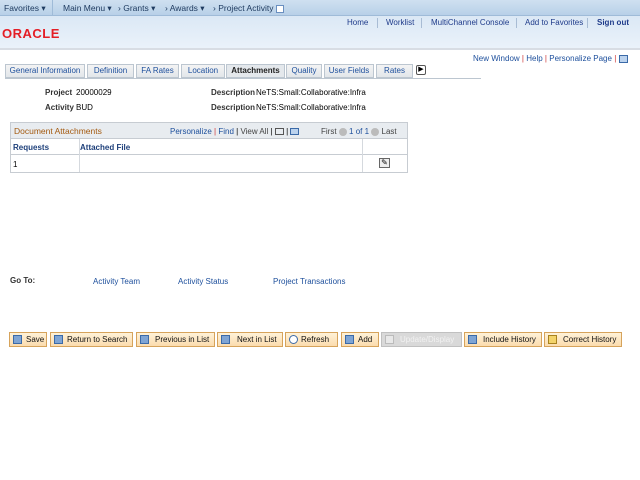  Describe the element at coordinates (583, 339) in the screenshot. I see `correct-history-button: Correct History` at that location.